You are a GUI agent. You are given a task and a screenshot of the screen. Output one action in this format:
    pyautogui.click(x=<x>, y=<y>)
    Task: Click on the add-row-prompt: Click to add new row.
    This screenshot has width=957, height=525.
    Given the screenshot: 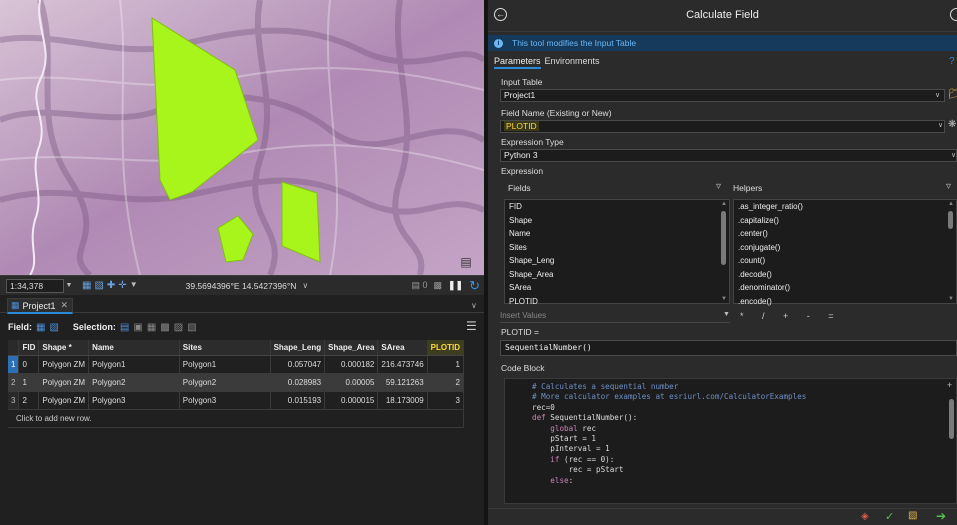 What is the action you would take?
    pyautogui.click(x=54, y=418)
    